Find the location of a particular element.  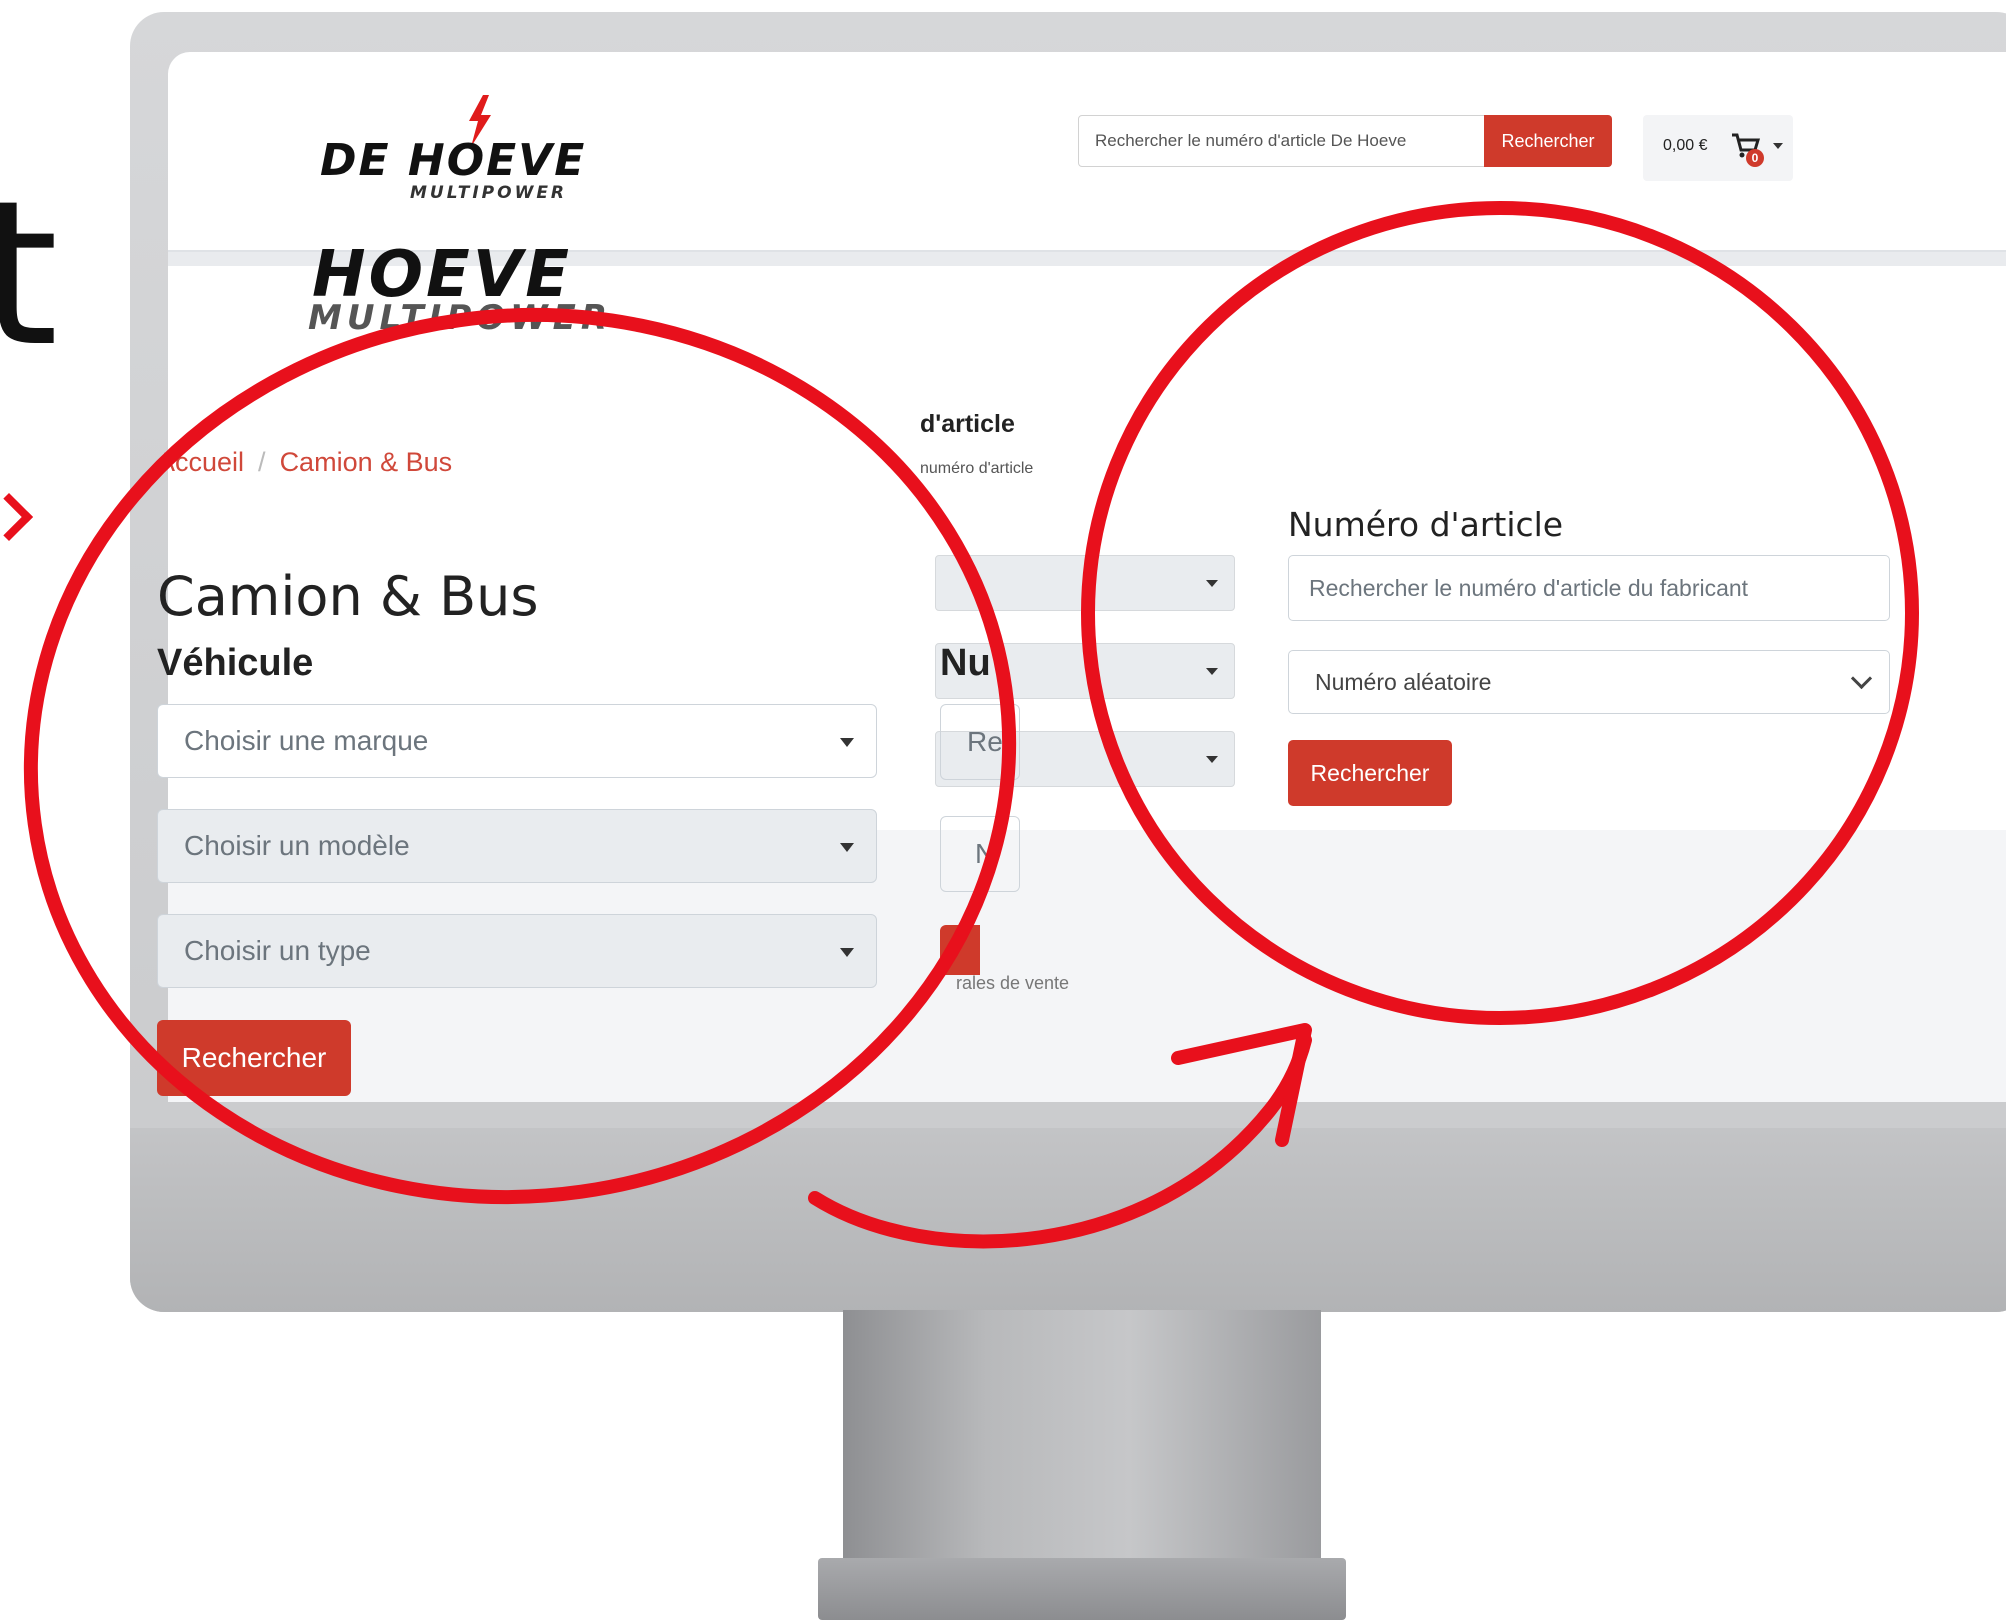

logo-main-text: DE HOEVE is located at coordinates (453, 160).